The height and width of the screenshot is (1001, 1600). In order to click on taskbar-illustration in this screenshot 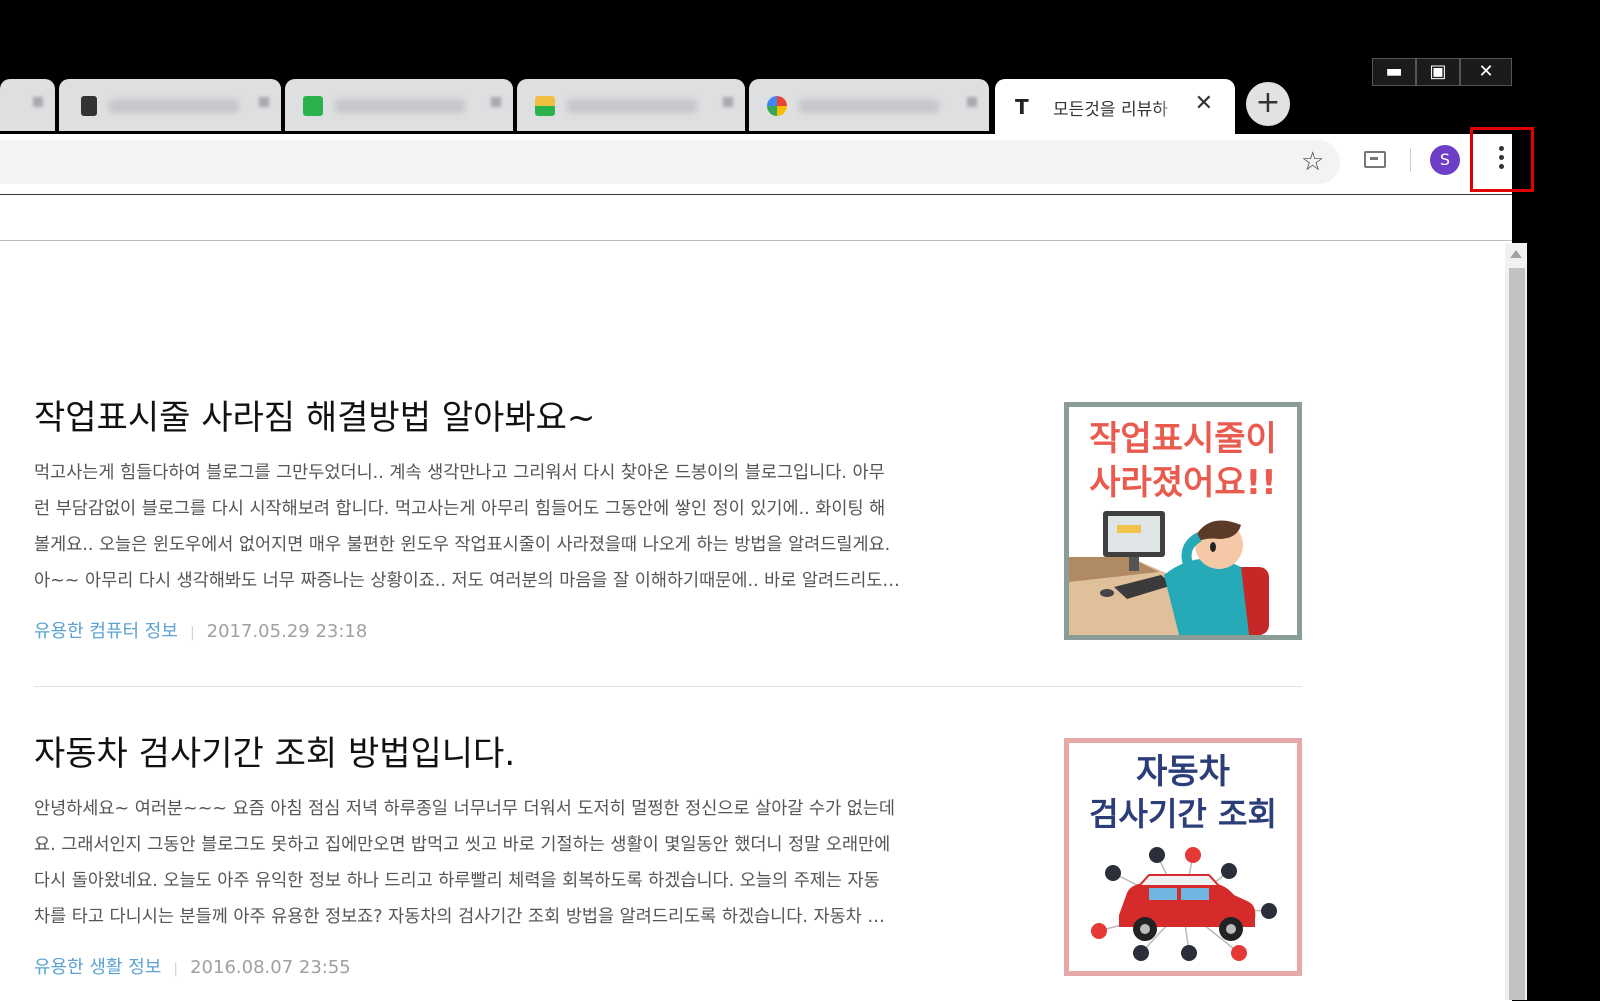, I will do `click(1169, 573)`.